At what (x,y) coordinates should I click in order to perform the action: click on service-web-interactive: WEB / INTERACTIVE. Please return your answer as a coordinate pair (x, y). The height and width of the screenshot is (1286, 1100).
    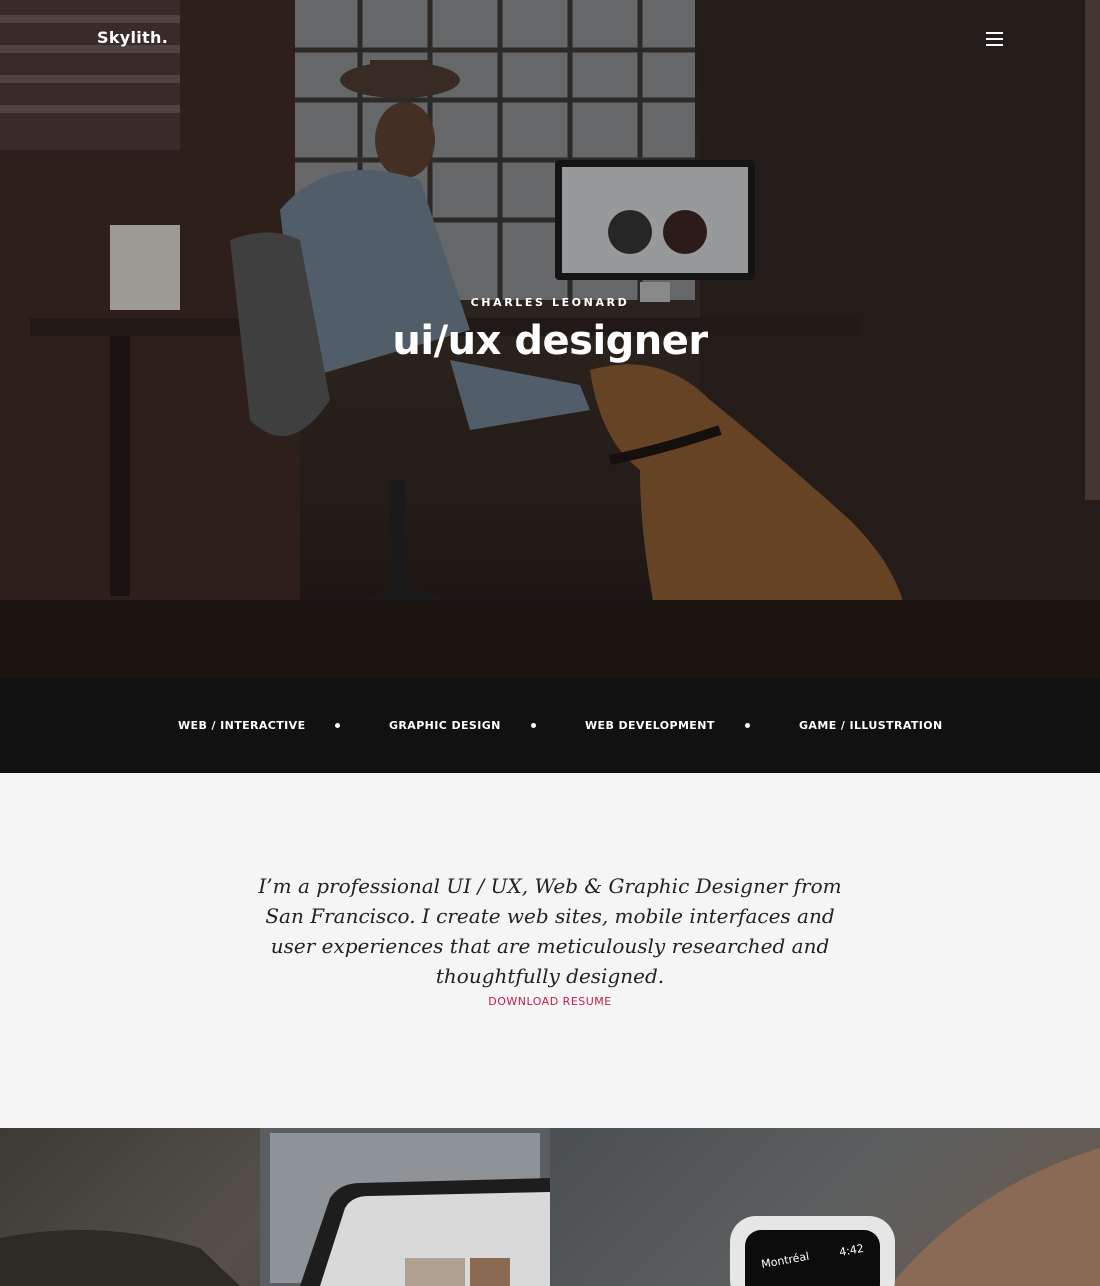
    Looking at the image, I should click on (242, 725).